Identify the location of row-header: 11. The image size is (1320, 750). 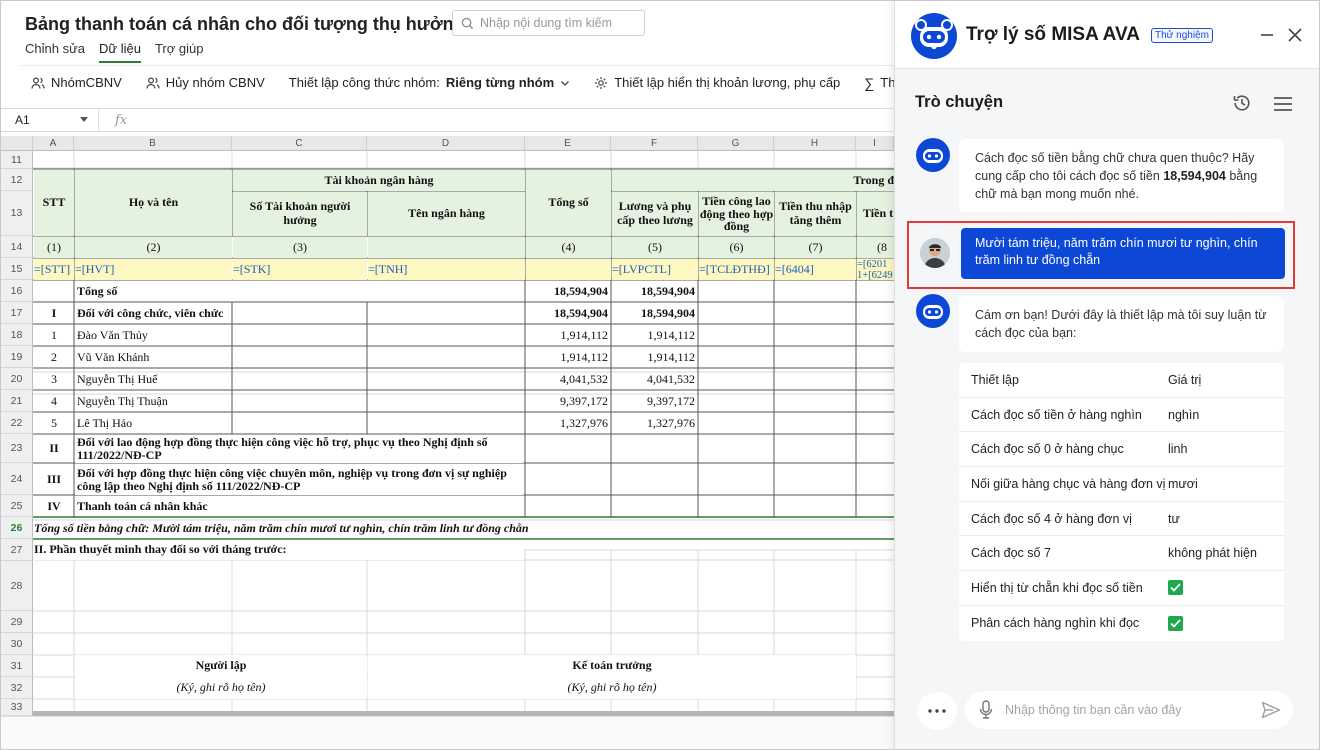
(17, 160).